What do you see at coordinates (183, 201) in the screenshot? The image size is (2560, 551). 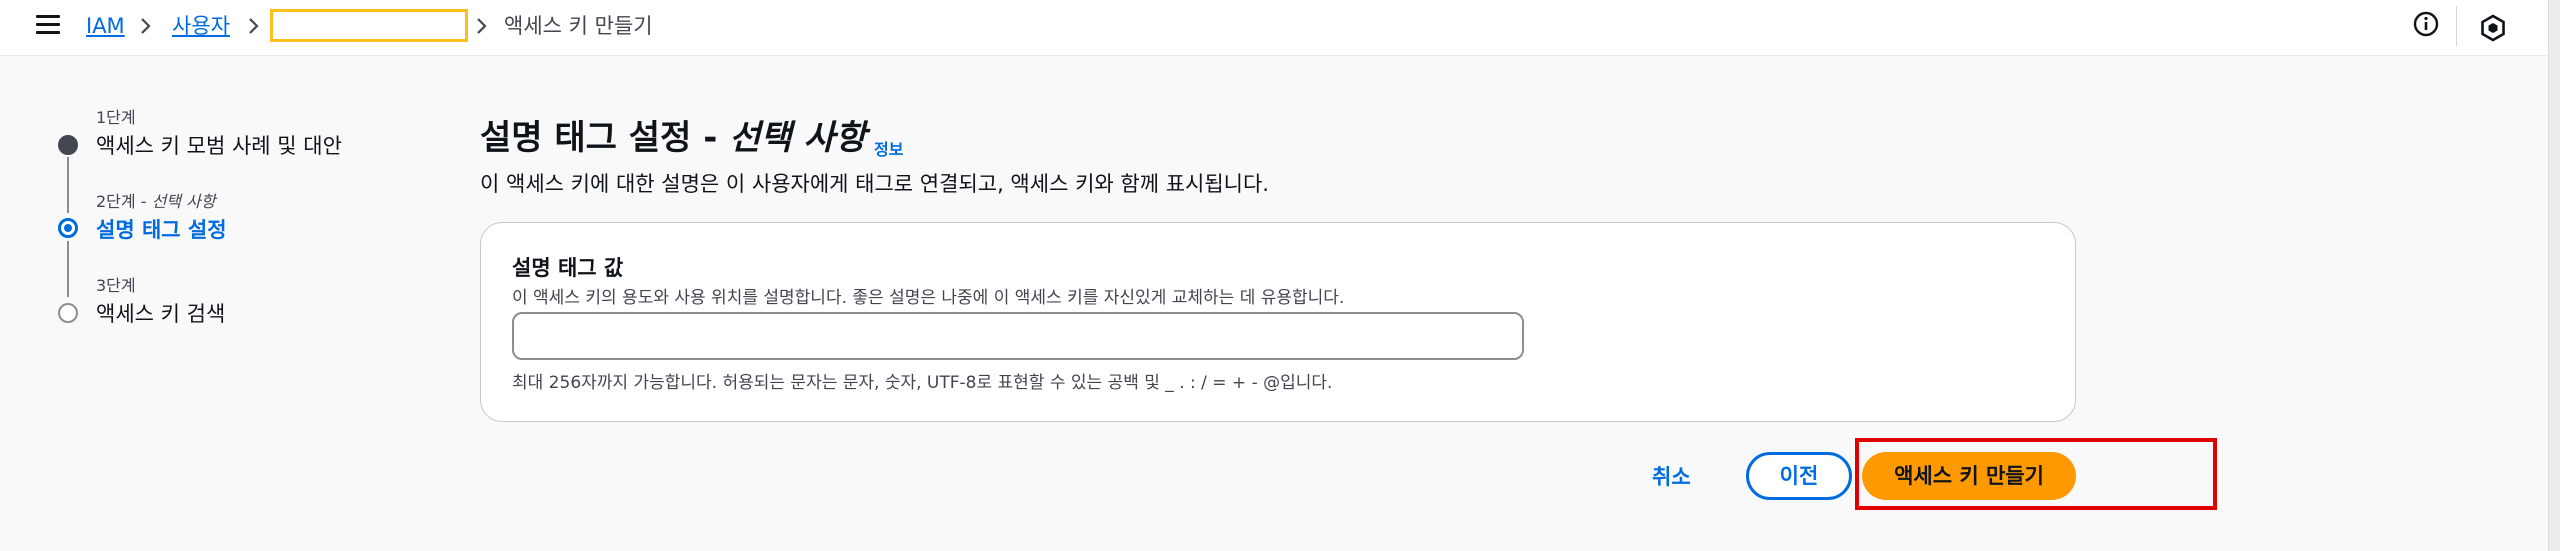 I see `step-2-optional: 선택 사항` at bounding box center [183, 201].